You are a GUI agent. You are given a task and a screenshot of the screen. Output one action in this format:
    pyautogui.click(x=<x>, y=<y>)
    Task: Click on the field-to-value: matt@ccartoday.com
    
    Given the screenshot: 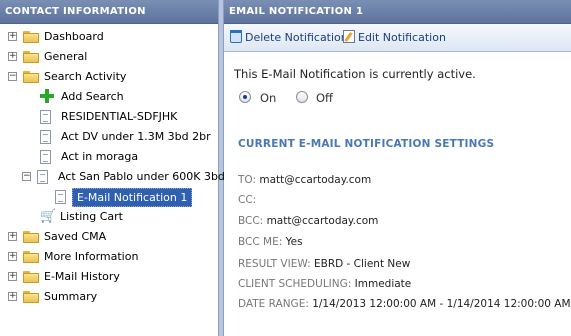 What is the action you would take?
    pyautogui.click(x=315, y=180)
    